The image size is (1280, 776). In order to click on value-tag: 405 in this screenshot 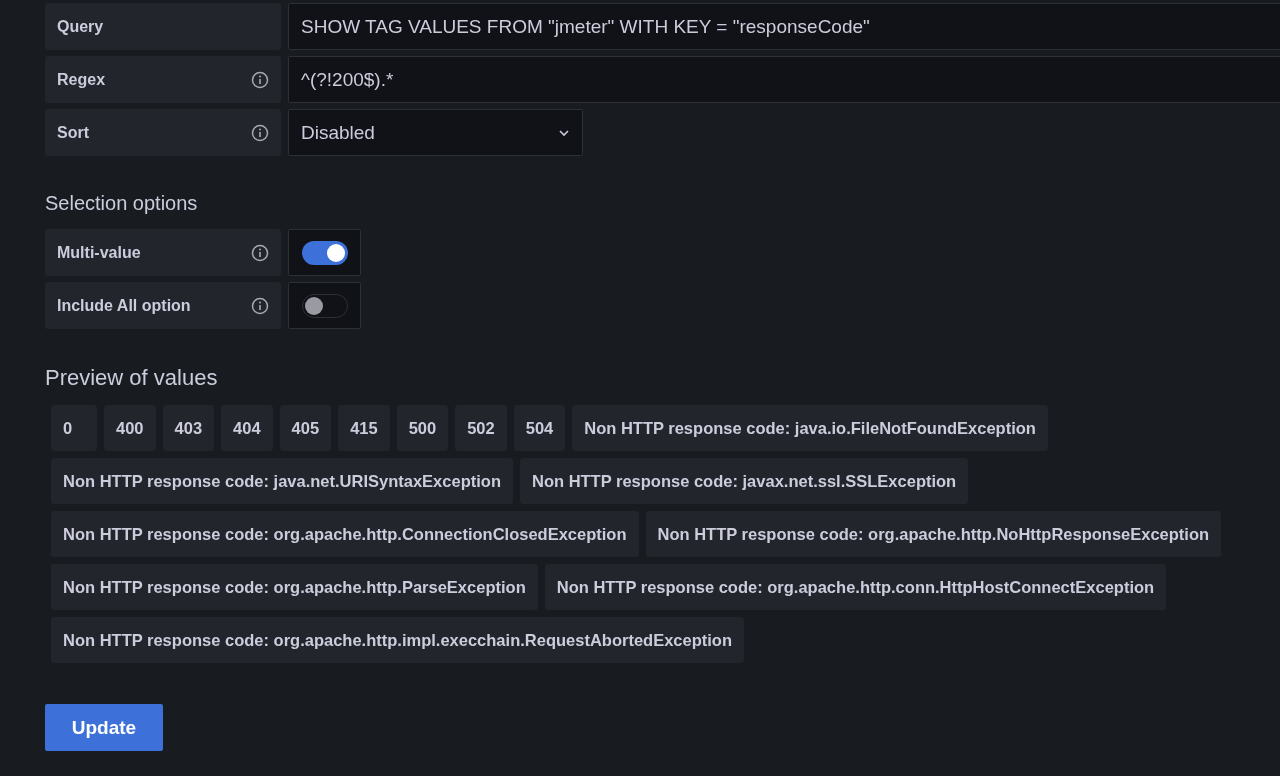, I will do `click(305, 428)`.